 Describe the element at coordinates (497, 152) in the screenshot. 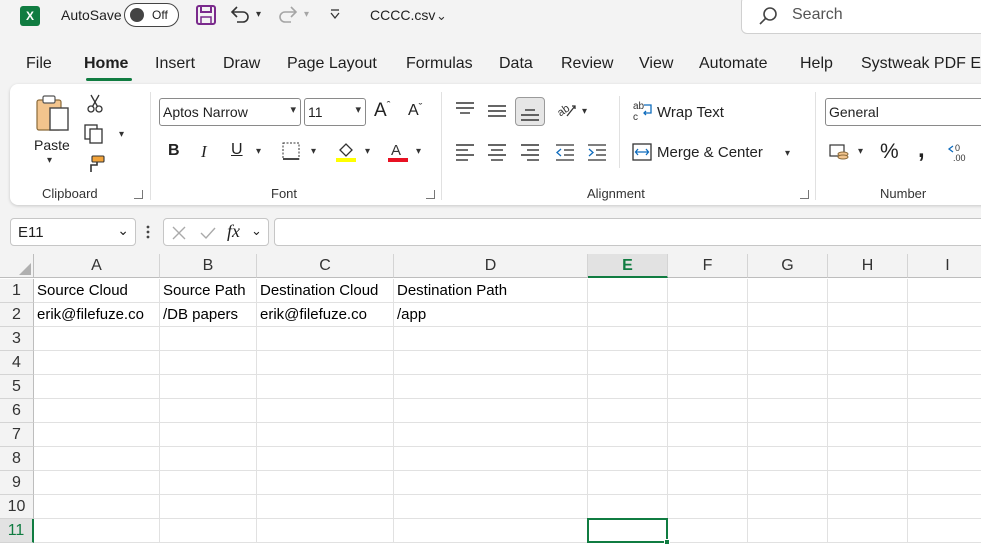

I see `align-center-icon` at that location.